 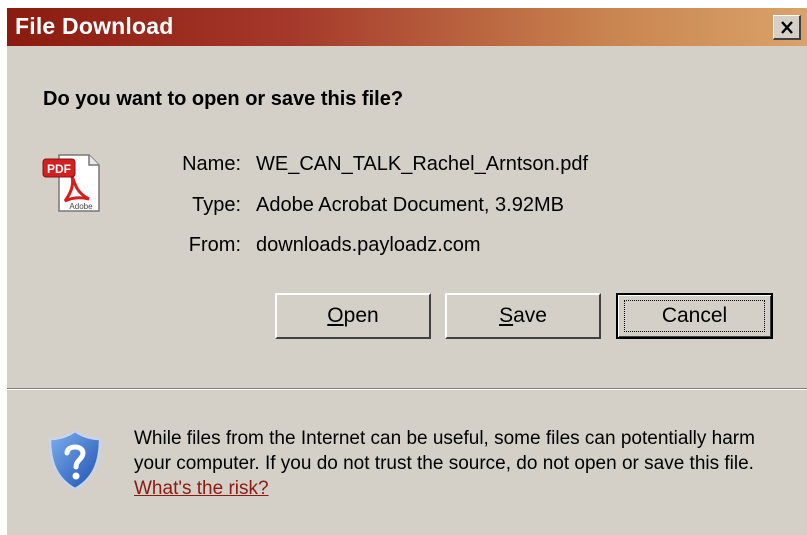 What do you see at coordinates (94, 26) in the screenshot?
I see `window-title: File Download` at bounding box center [94, 26].